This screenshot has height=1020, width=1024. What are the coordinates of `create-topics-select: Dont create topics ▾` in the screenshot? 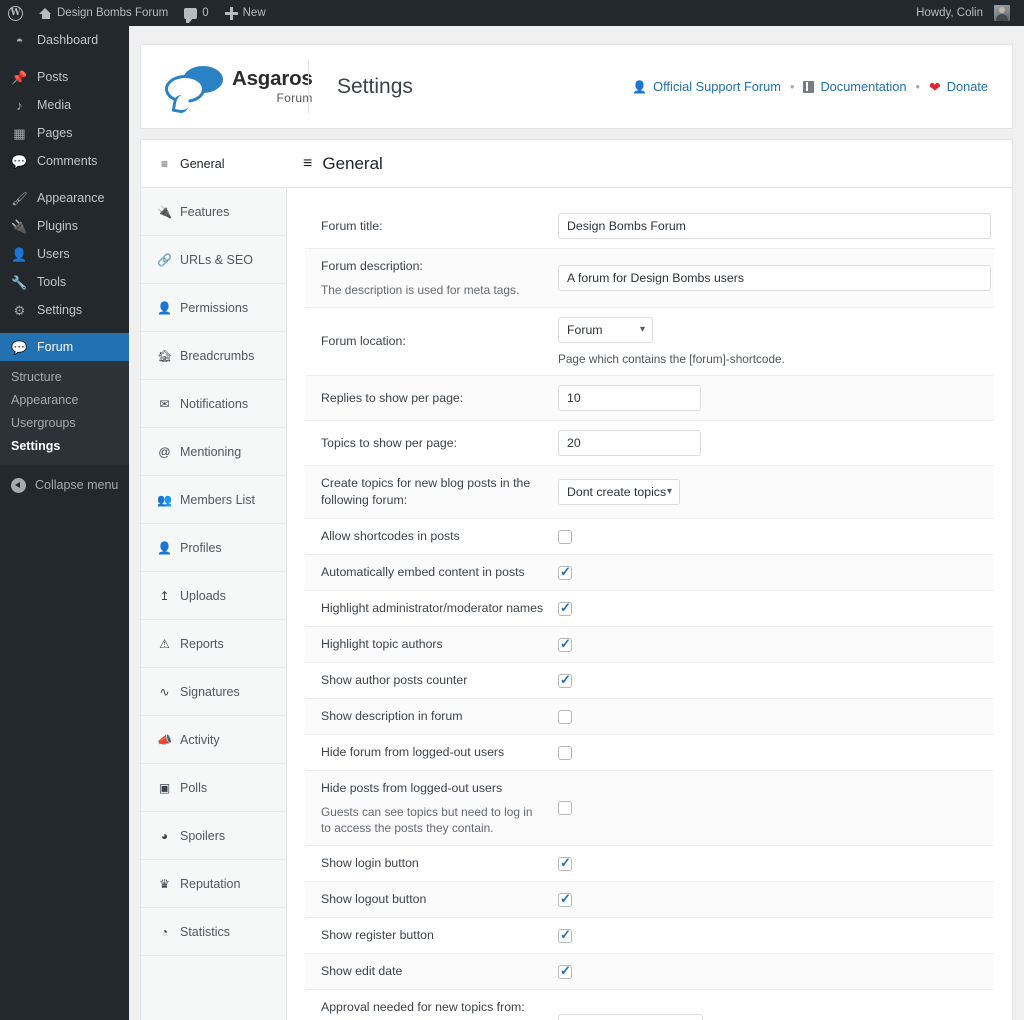 It's located at (619, 492).